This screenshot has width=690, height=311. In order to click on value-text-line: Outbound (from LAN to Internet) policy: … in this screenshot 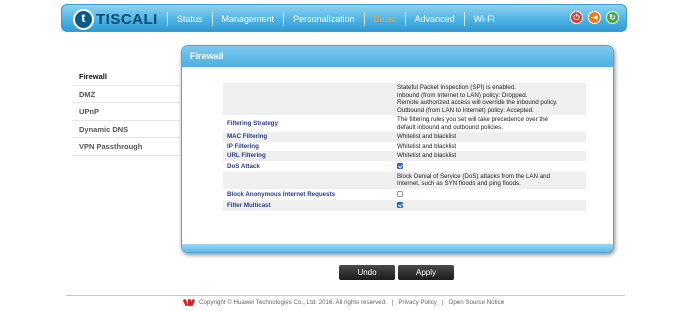, I will do `click(465, 110)`.